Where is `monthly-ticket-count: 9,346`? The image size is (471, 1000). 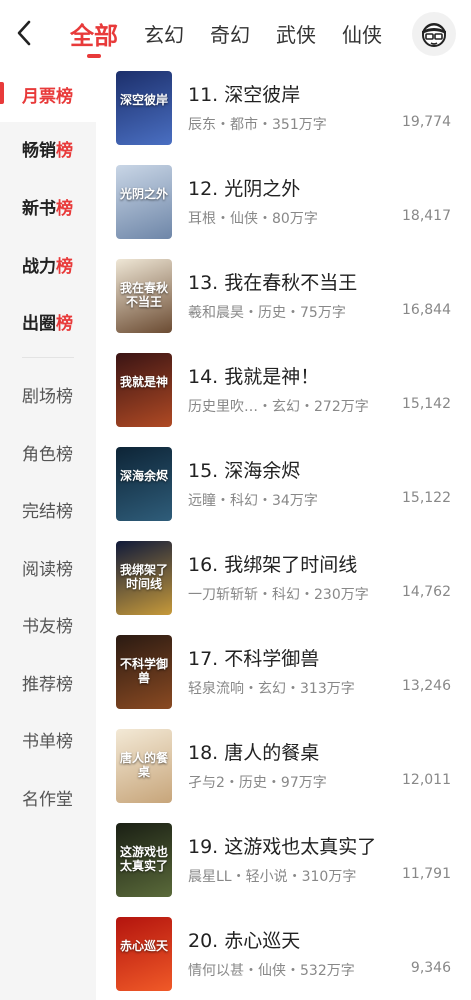
monthly-ticket-count: 9,346 is located at coordinates (430, 968).